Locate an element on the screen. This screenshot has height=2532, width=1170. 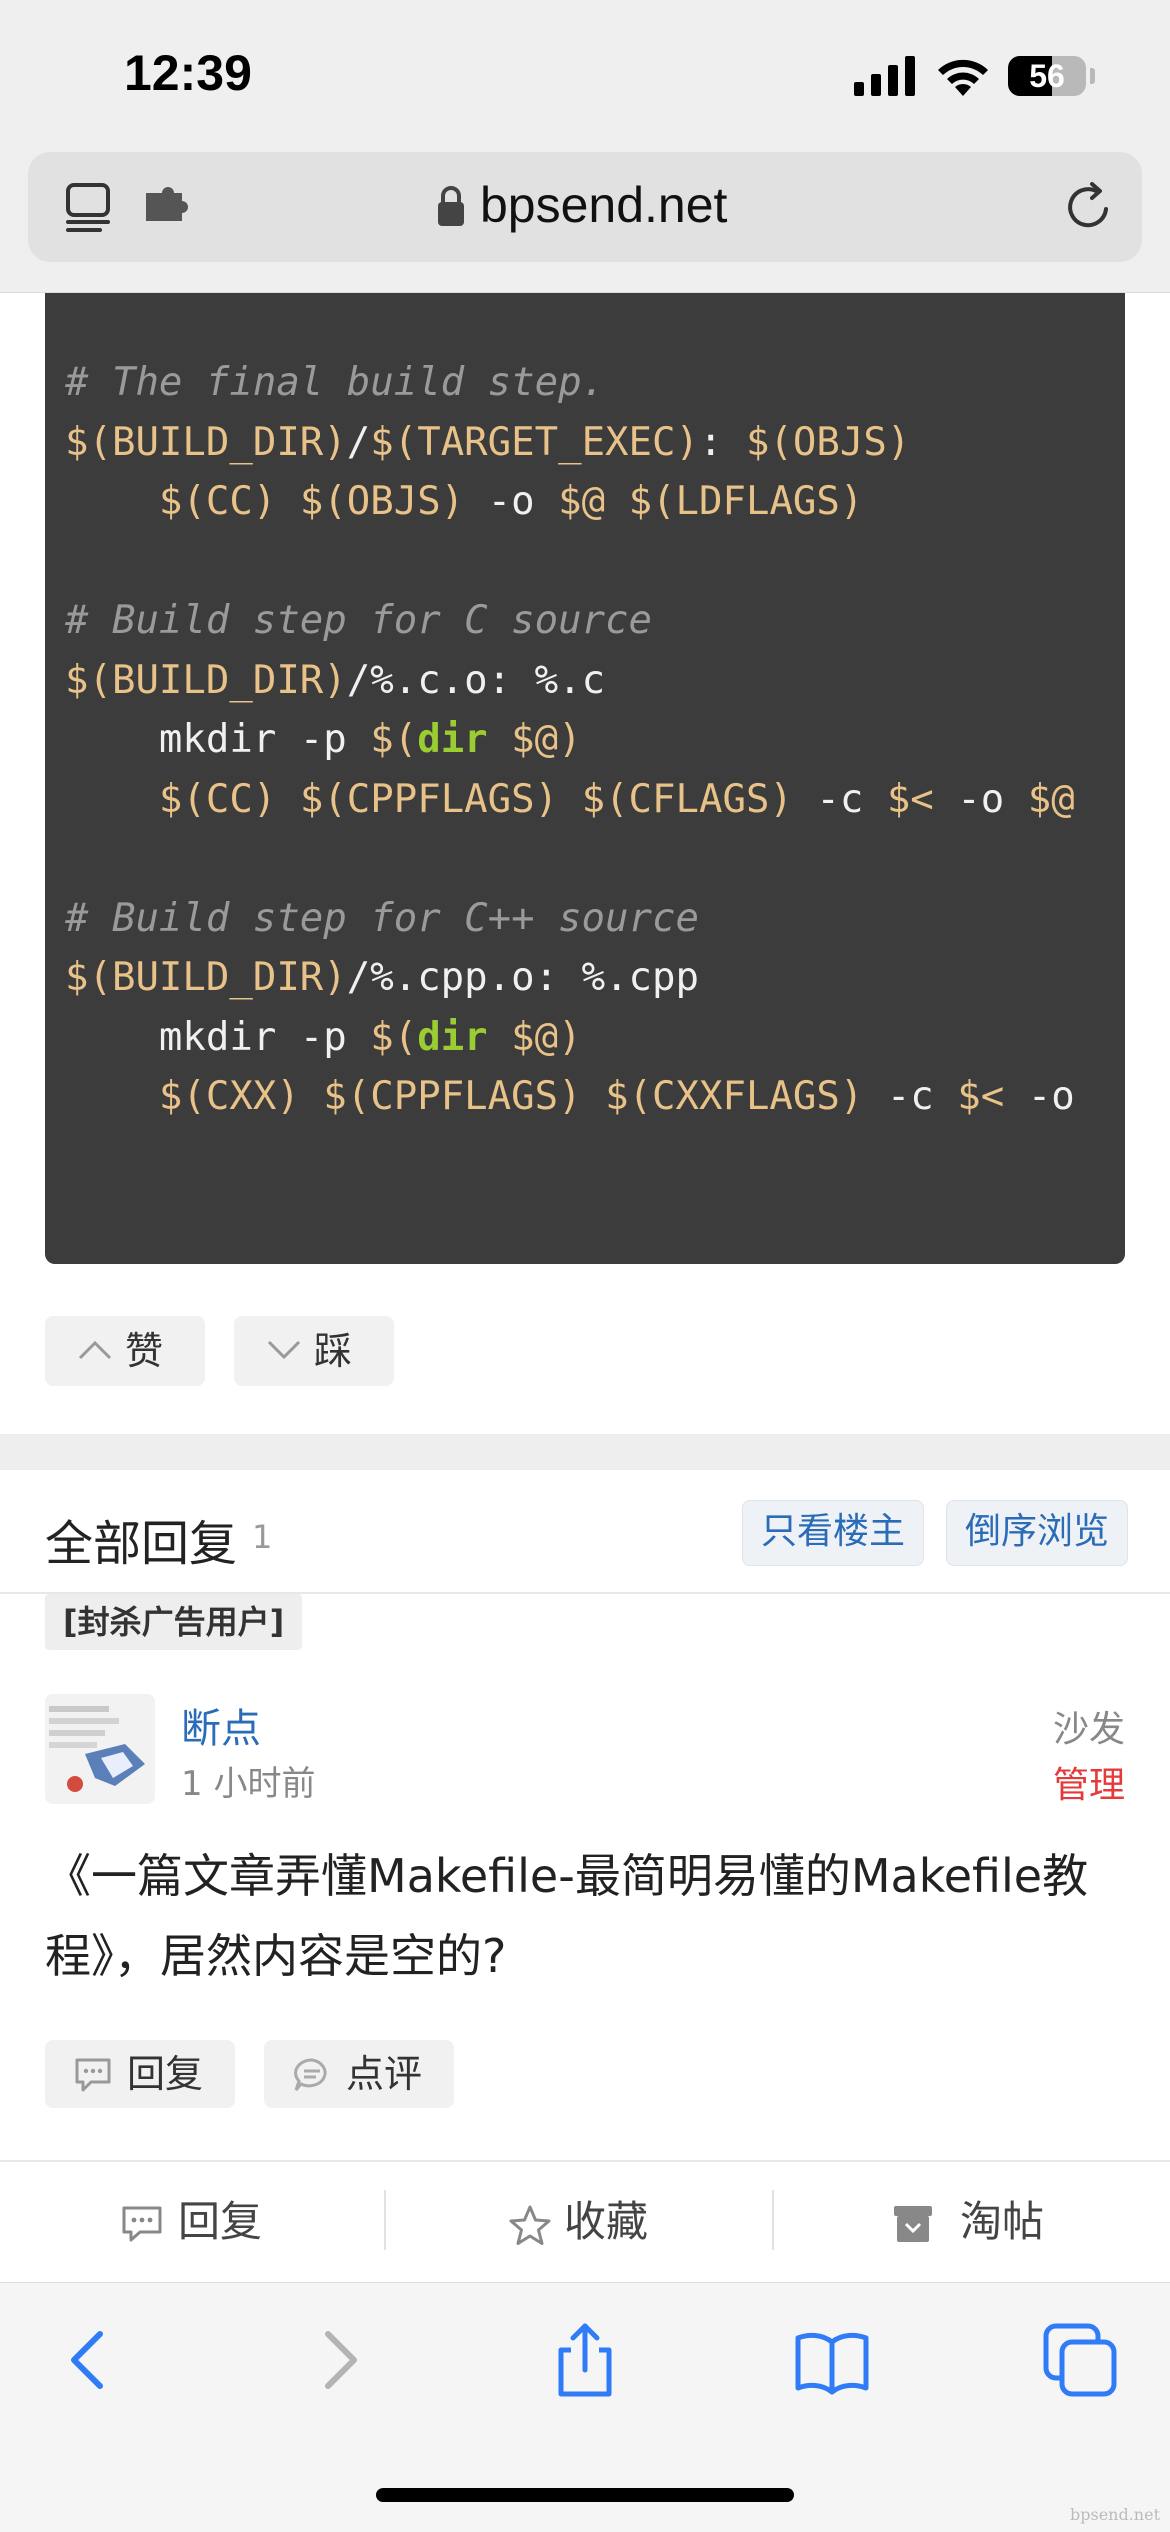
code-token: # The final build step. is located at coordinates (335, 382).